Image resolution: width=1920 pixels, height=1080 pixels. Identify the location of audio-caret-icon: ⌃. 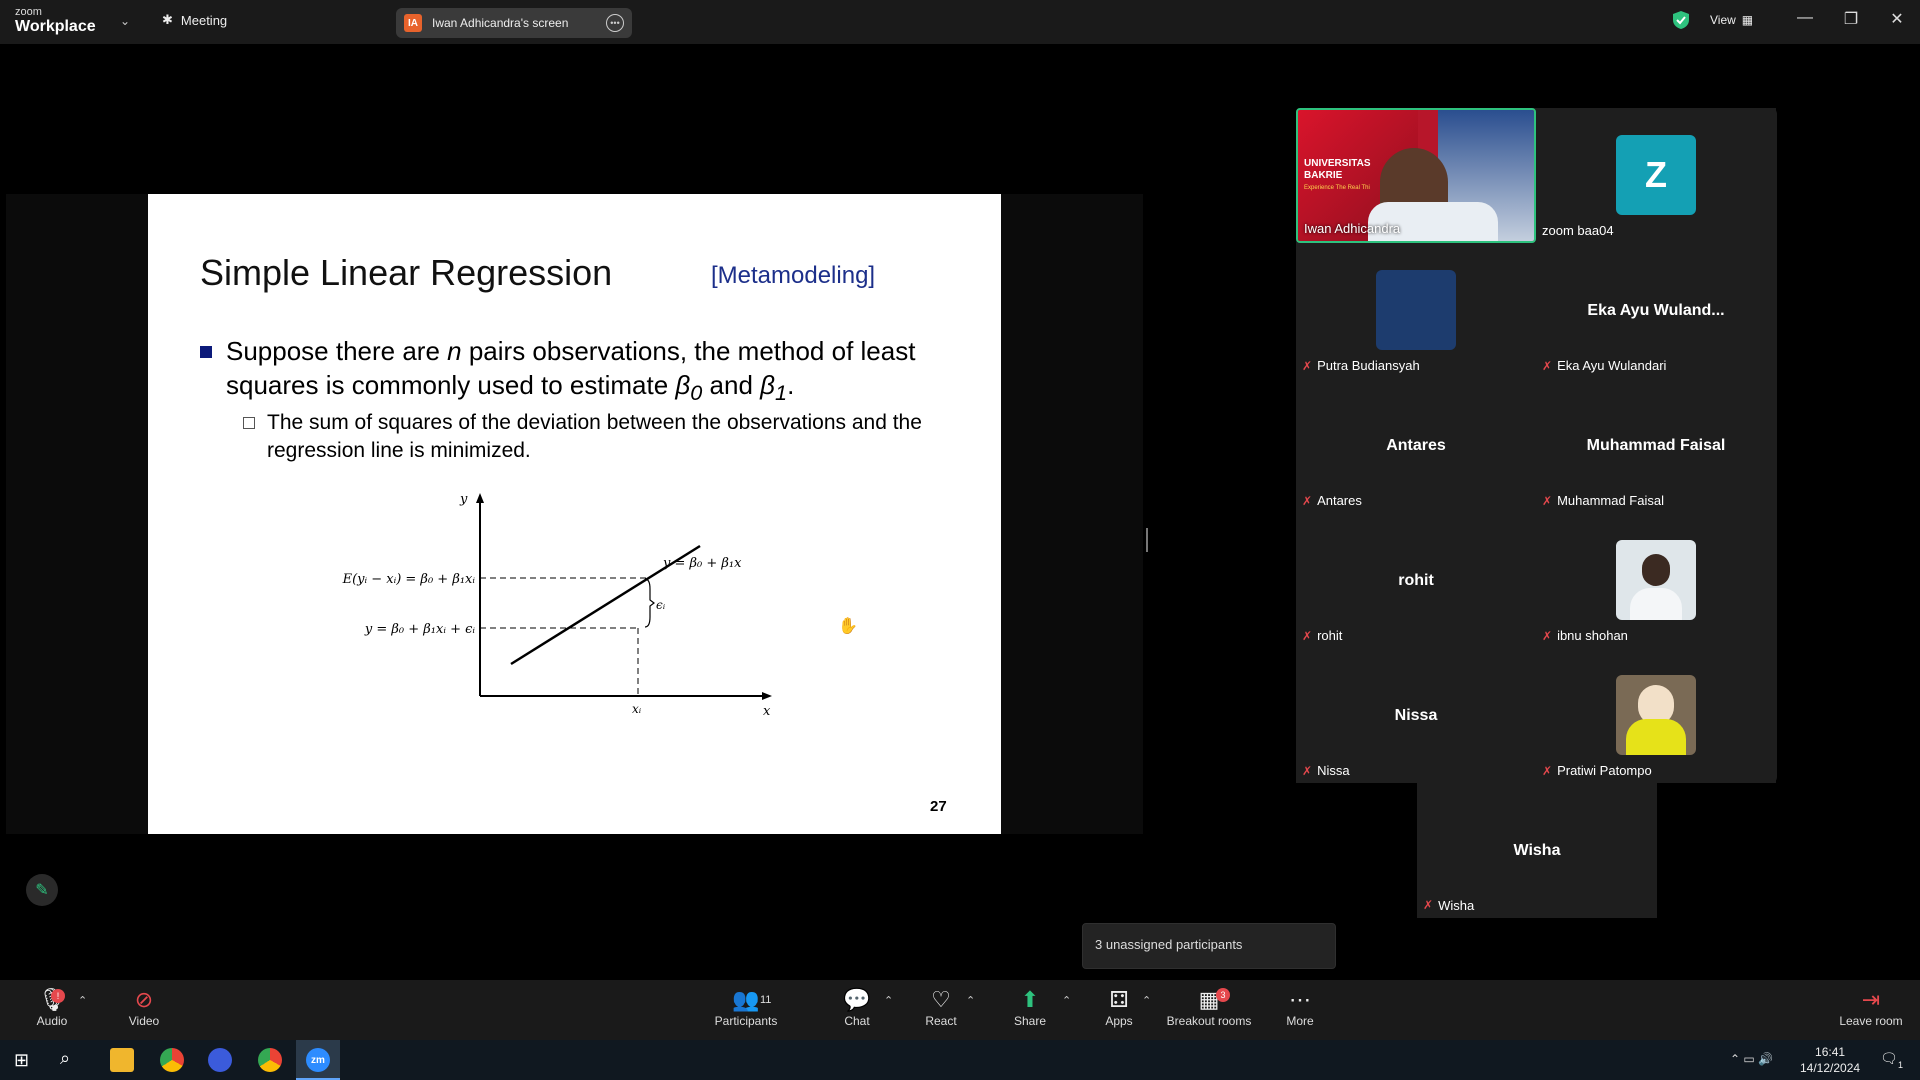
(82, 1000).